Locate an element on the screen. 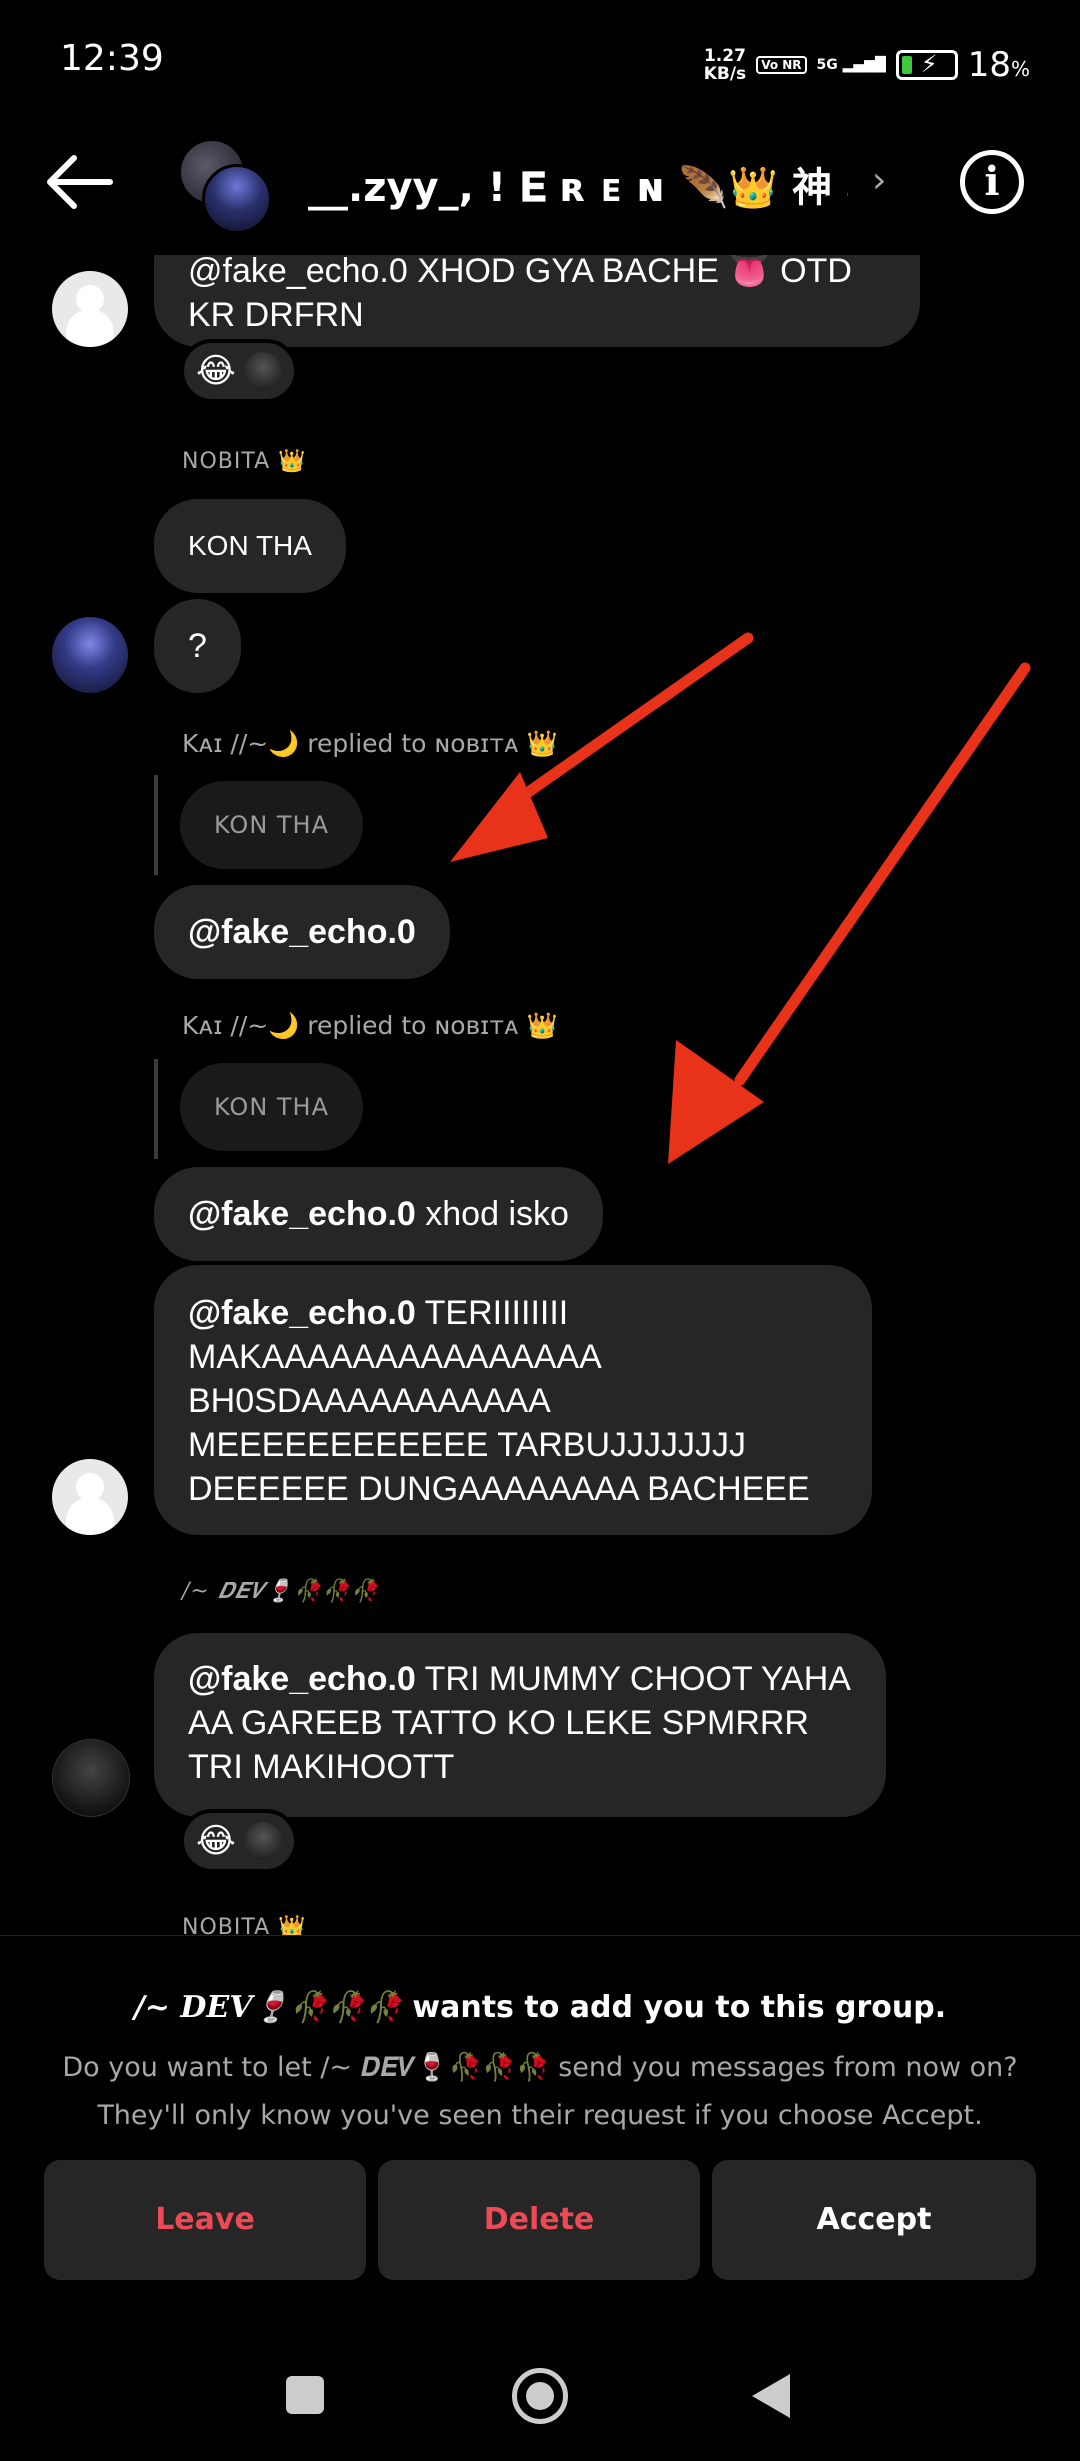 Image resolution: width=1080 pixels, height=2461 pixels. info-icon: i is located at coordinates (992, 182).